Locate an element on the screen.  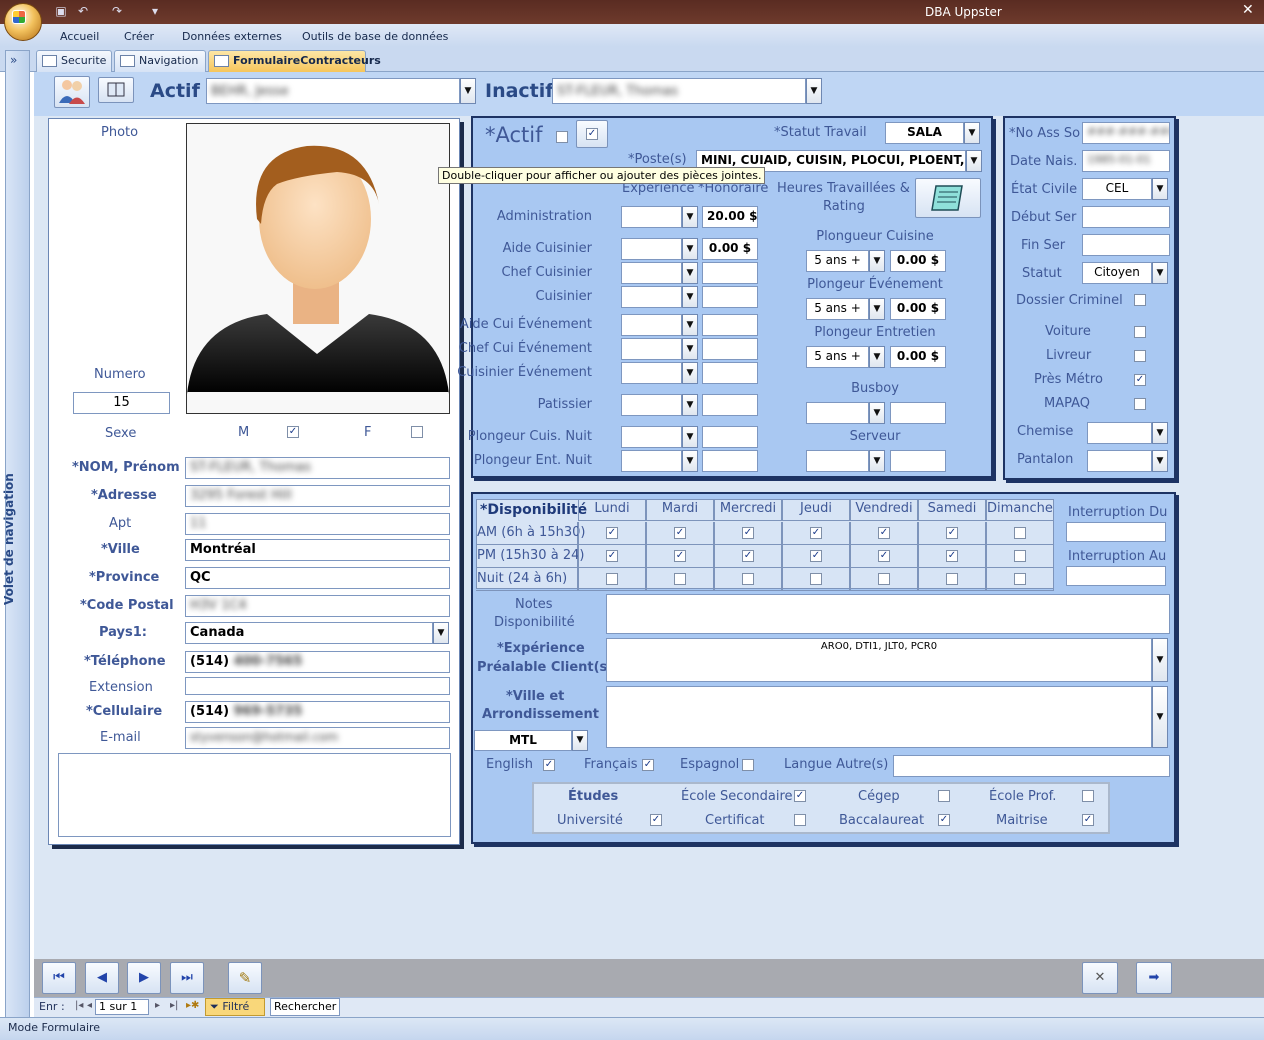
ribbon-tab-outils: Outils de base de données is located at coordinates (375, 36).